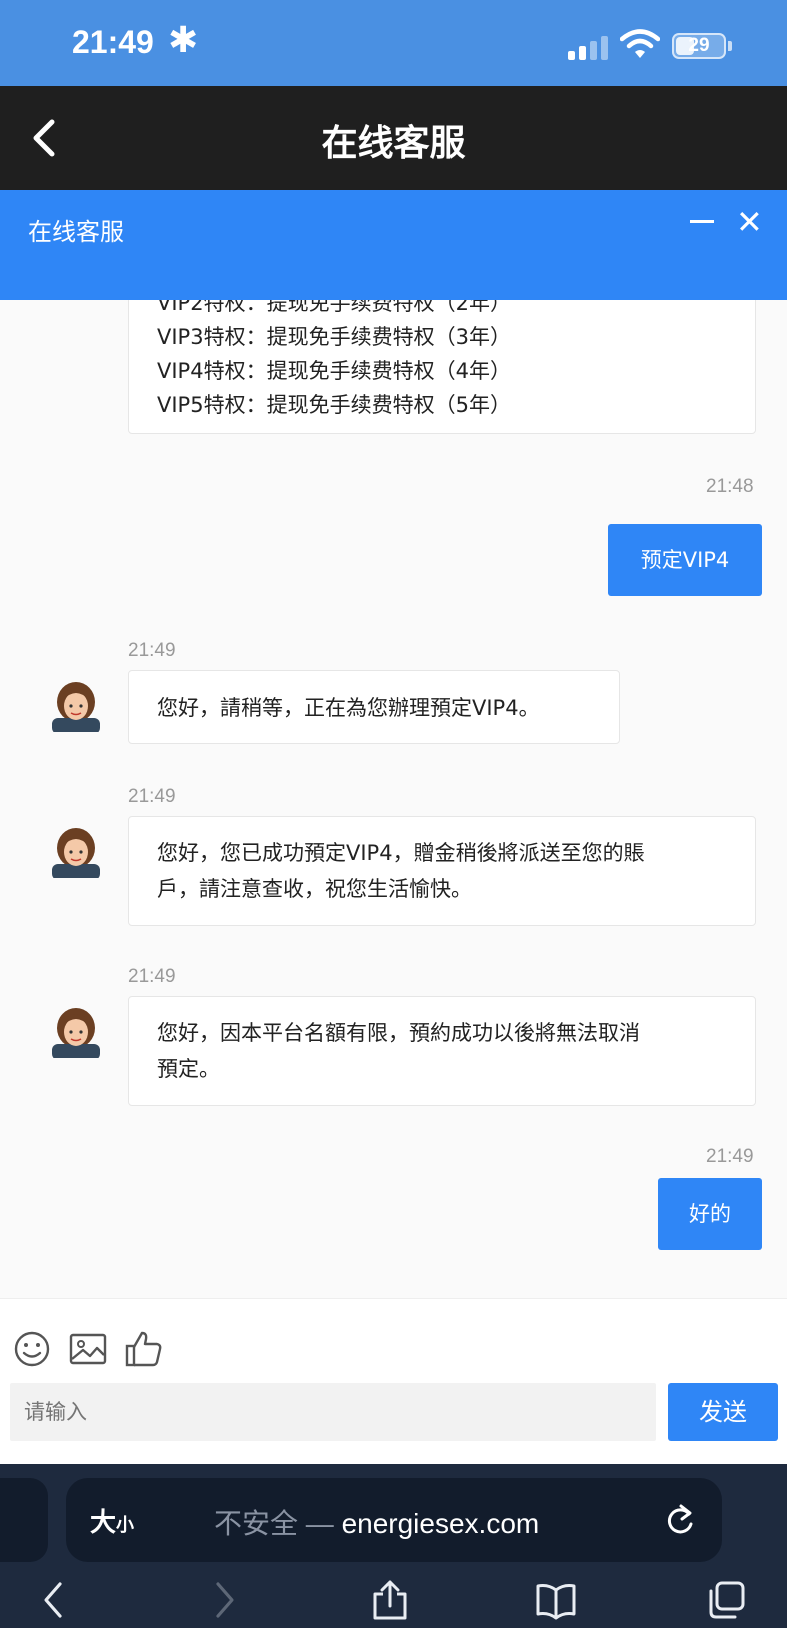  What do you see at coordinates (348, 708) in the screenshot?
I see `message-text: 您好，請稍等，正在為您辦理預定VIP4。` at bounding box center [348, 708].